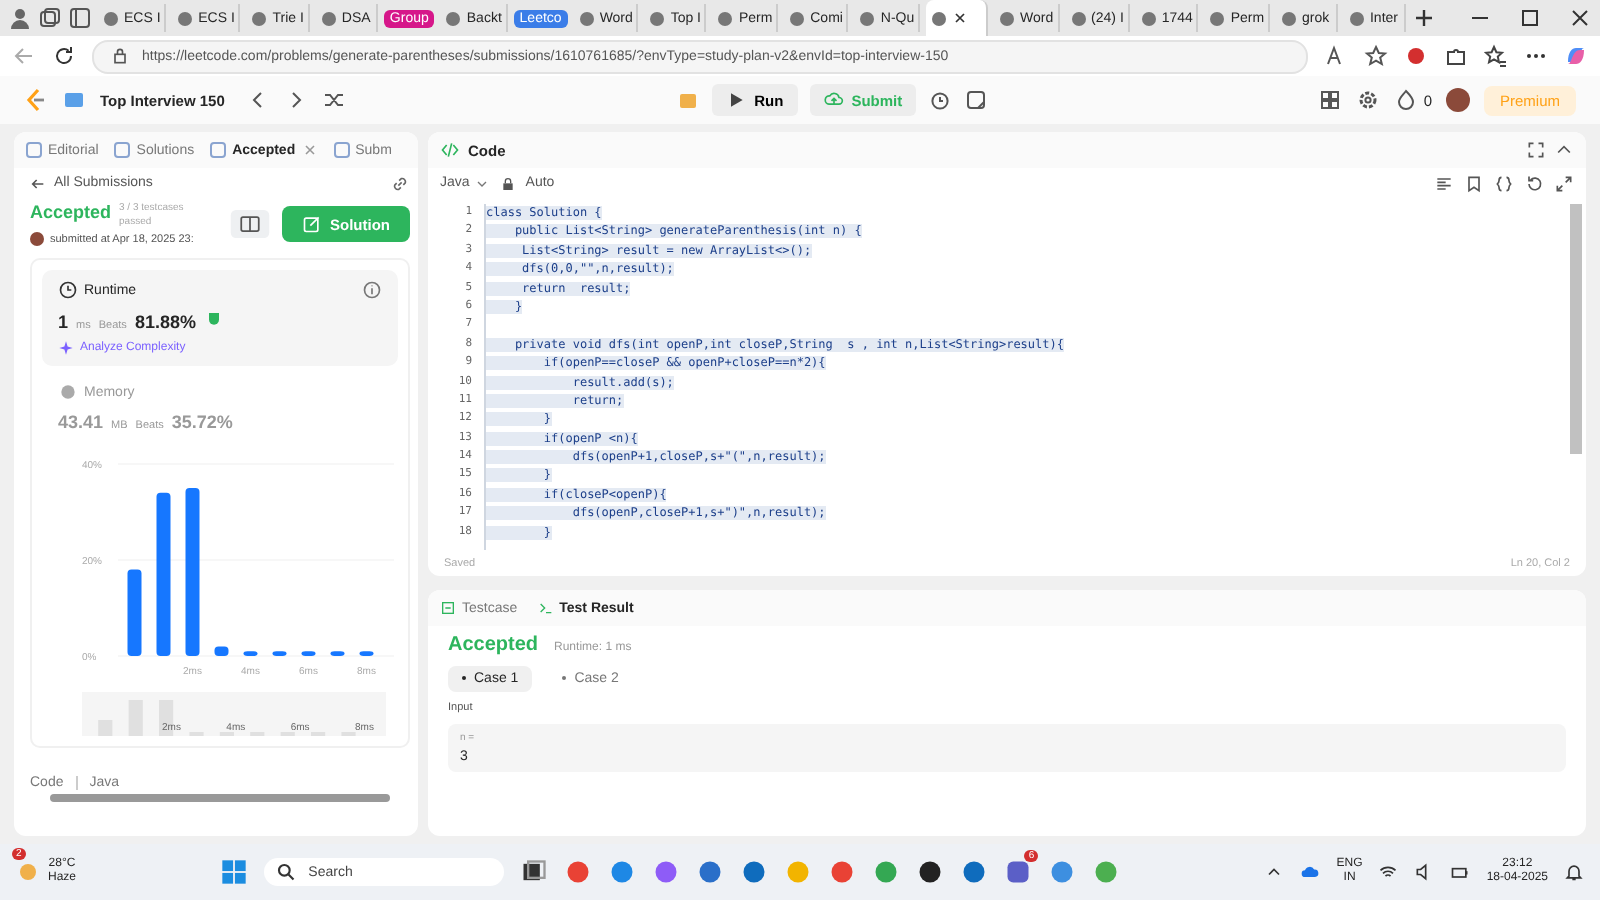 The height and width of the screenshot is (900, 1600). Describe the element at coordinates (286, 872) in the screenshot. I see `search-icon` at that location.